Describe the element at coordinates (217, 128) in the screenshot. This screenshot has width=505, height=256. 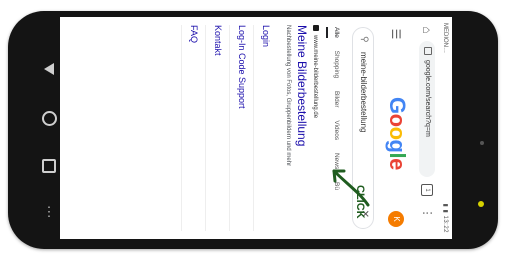
I see `sitelink-contact: Kontakt` at that location.